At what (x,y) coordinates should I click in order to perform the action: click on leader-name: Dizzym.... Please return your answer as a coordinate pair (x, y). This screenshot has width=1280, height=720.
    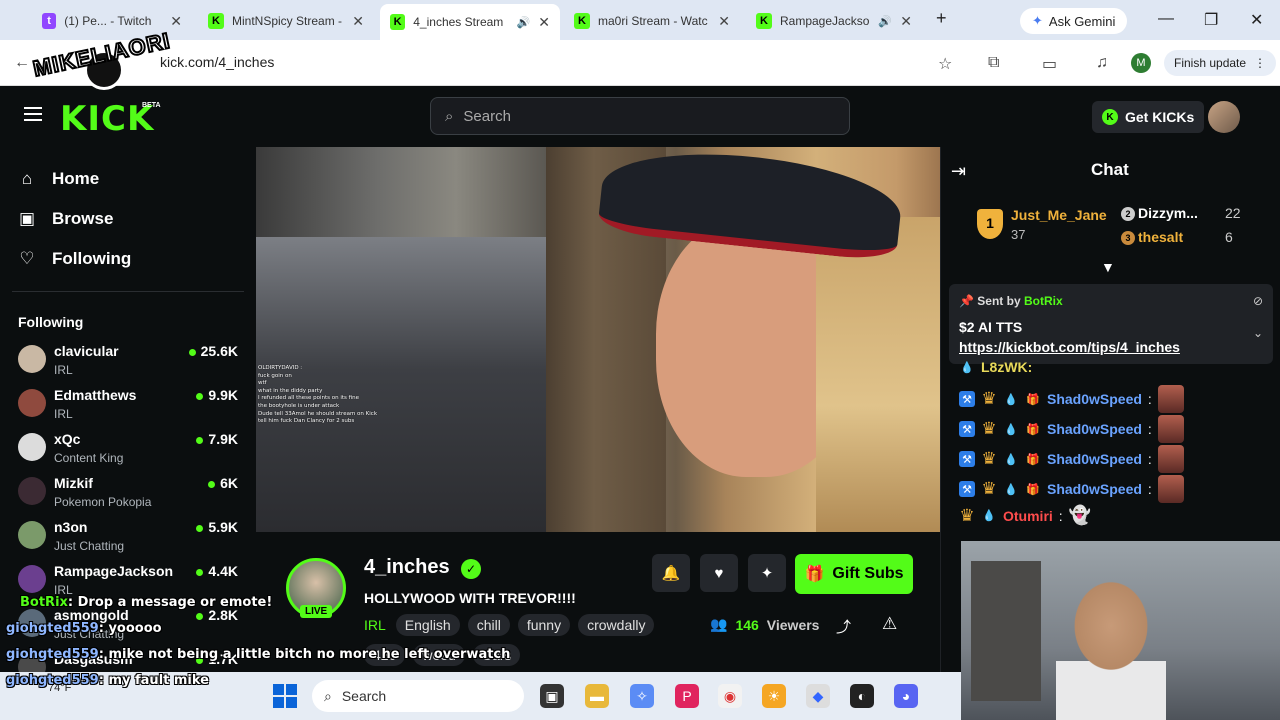
    Looking at the image, I should click on (1168, 213).